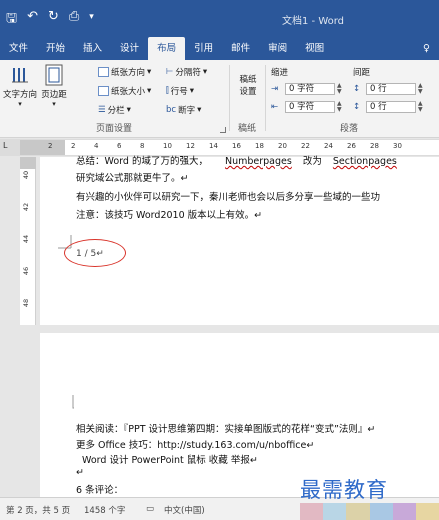 This screenshot has width=439, height=520. Describe the element at coordinates (426, 48) in the screenshot. I see `tell-me-tab: ♀` at that location.